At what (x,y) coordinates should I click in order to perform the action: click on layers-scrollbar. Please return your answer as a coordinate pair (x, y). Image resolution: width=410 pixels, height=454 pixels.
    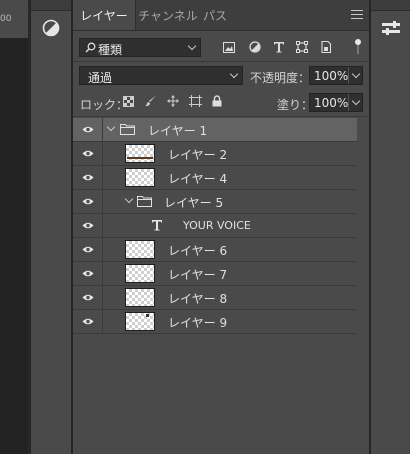
    Looking at the image, I should click on (363, 228).